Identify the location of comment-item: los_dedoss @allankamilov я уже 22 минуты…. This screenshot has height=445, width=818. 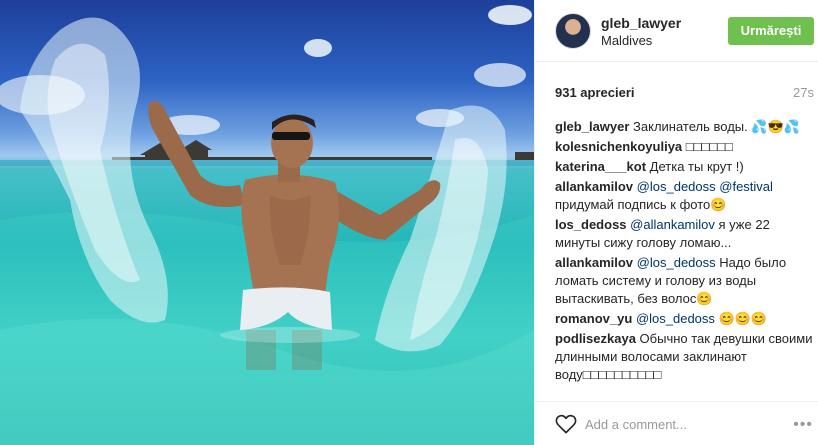
(686, 234).